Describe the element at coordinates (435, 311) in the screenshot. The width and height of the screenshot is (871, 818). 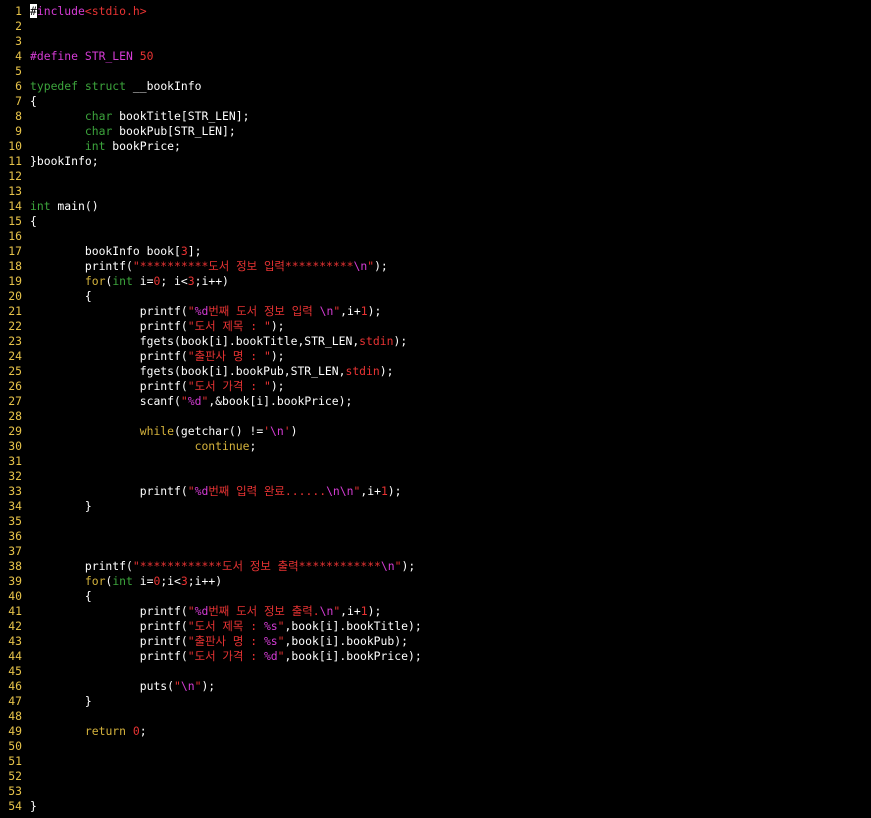
I see `code-line: 21 printf("%d번째 도서 정보 입력 \n",i+1);` at that location.